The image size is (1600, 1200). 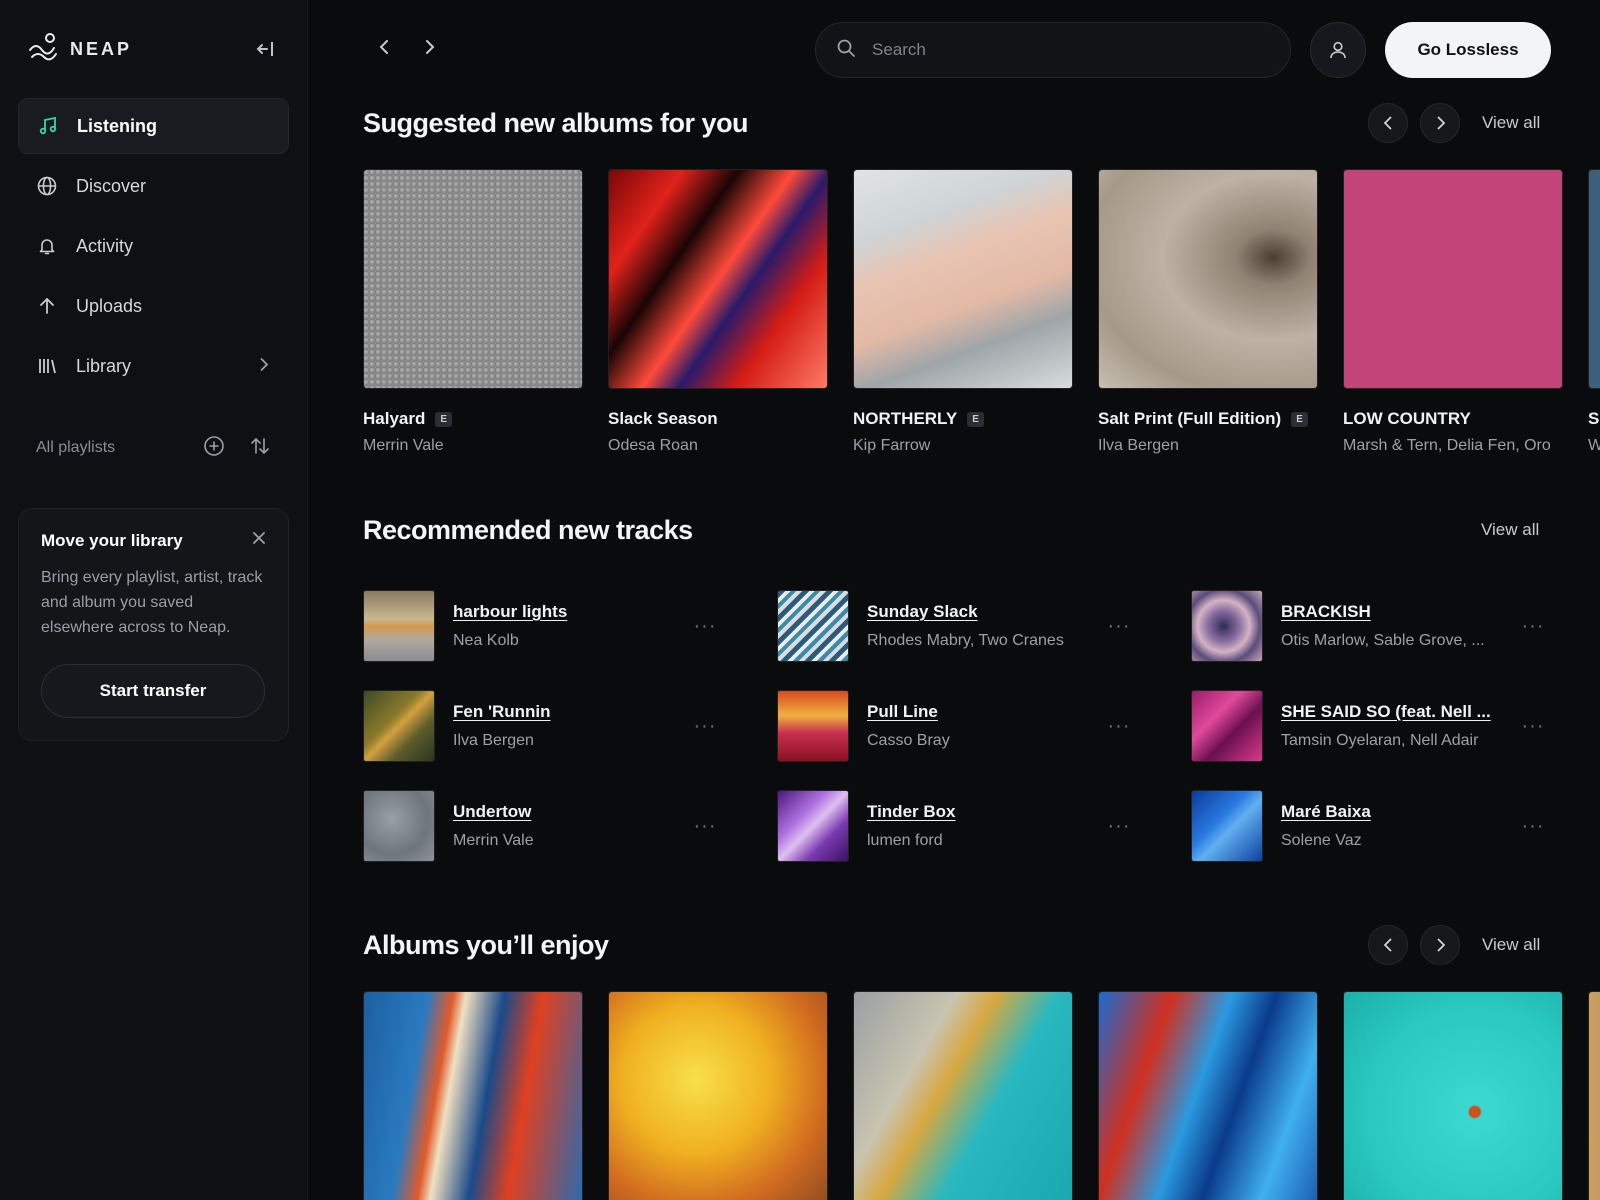 I want to click on album-card: Slack Season Odesa Roan, so click(x=718, y=312).